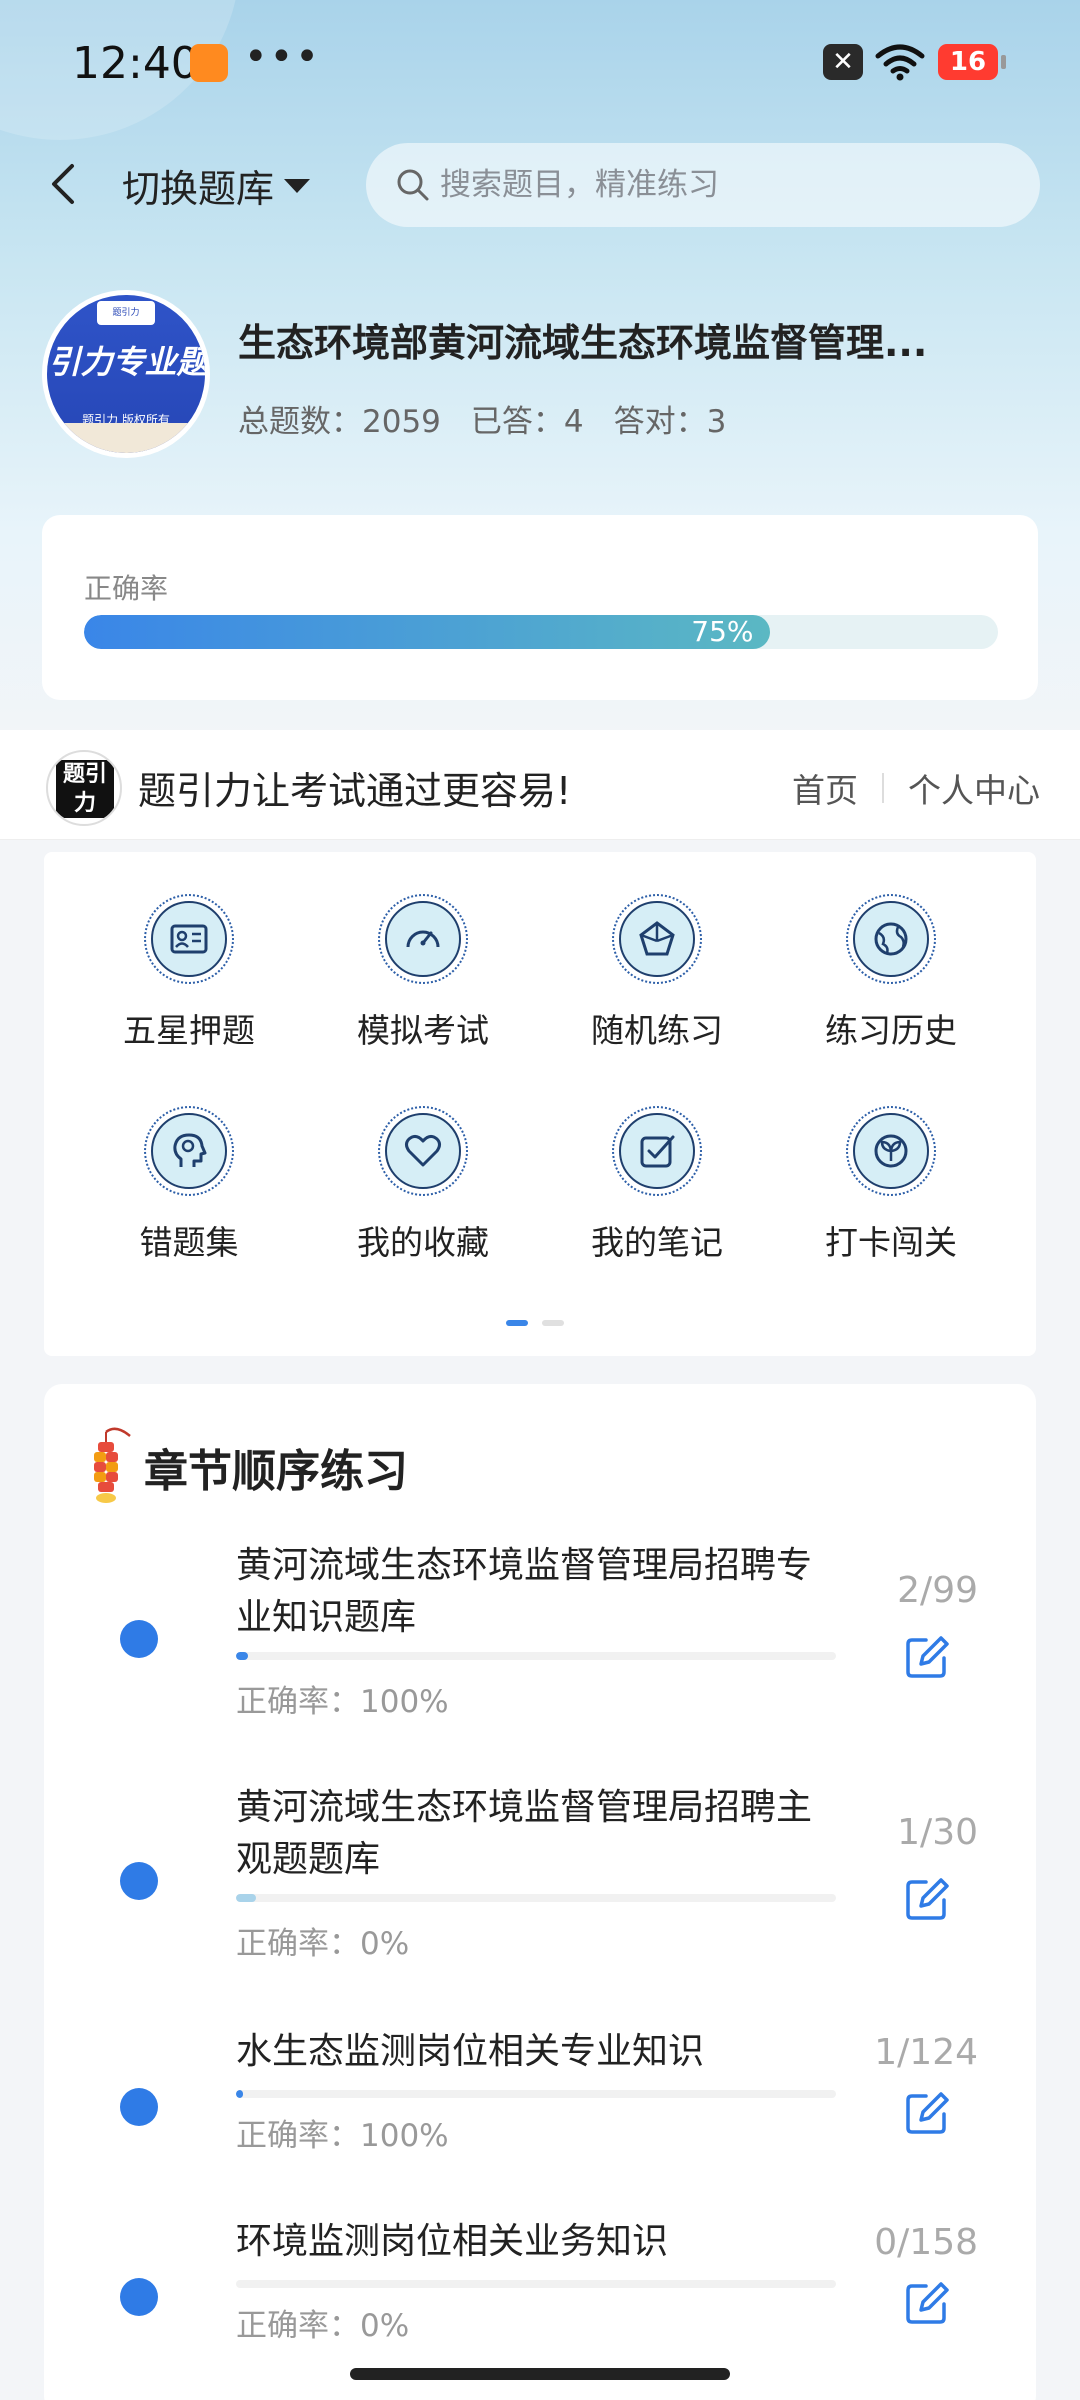 The width and height of the screenshot is (1080, 2400). Describe the element at coordinates (423, 973) in the screenshot. I see `feature-mock-exam: 模拟考试` at that location.